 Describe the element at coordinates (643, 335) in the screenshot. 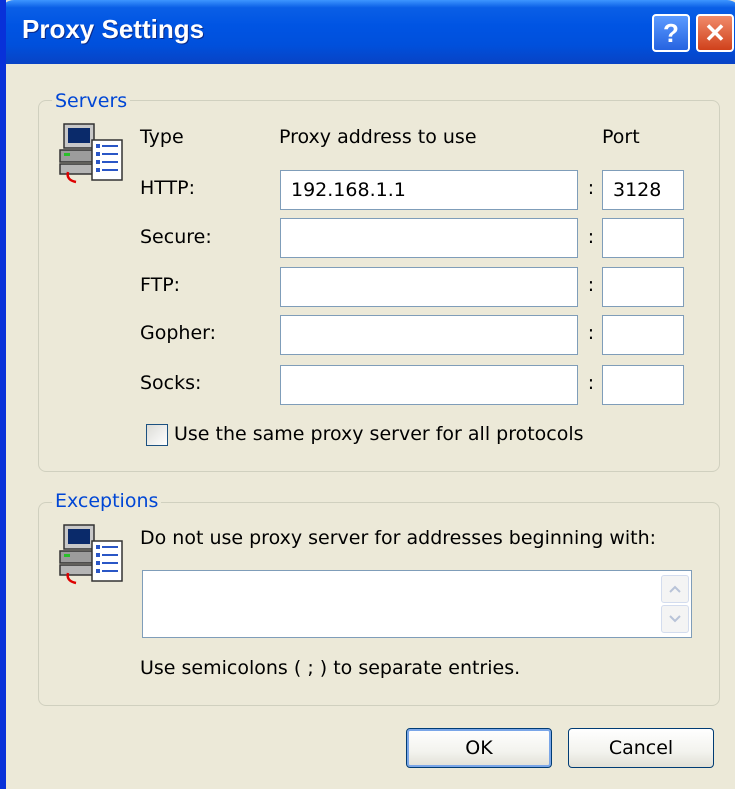

I see `gopher-port-field` at that location.